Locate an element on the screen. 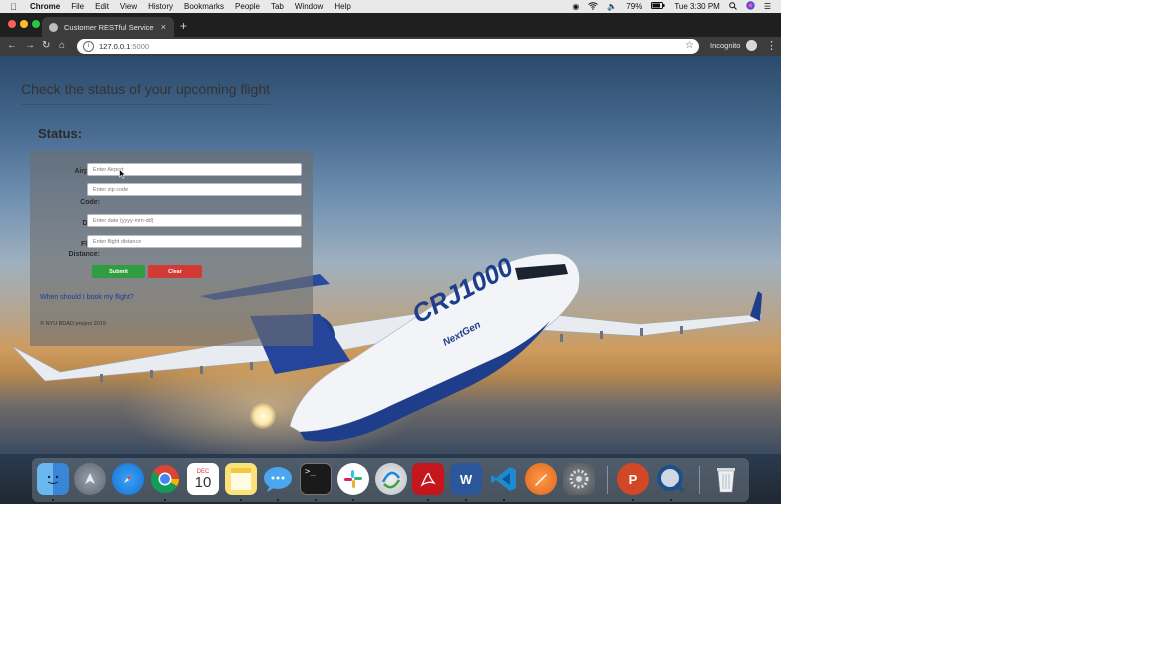 This screenshot has height=648, width=1152. finder-icon is located at coordinates (53, 479).